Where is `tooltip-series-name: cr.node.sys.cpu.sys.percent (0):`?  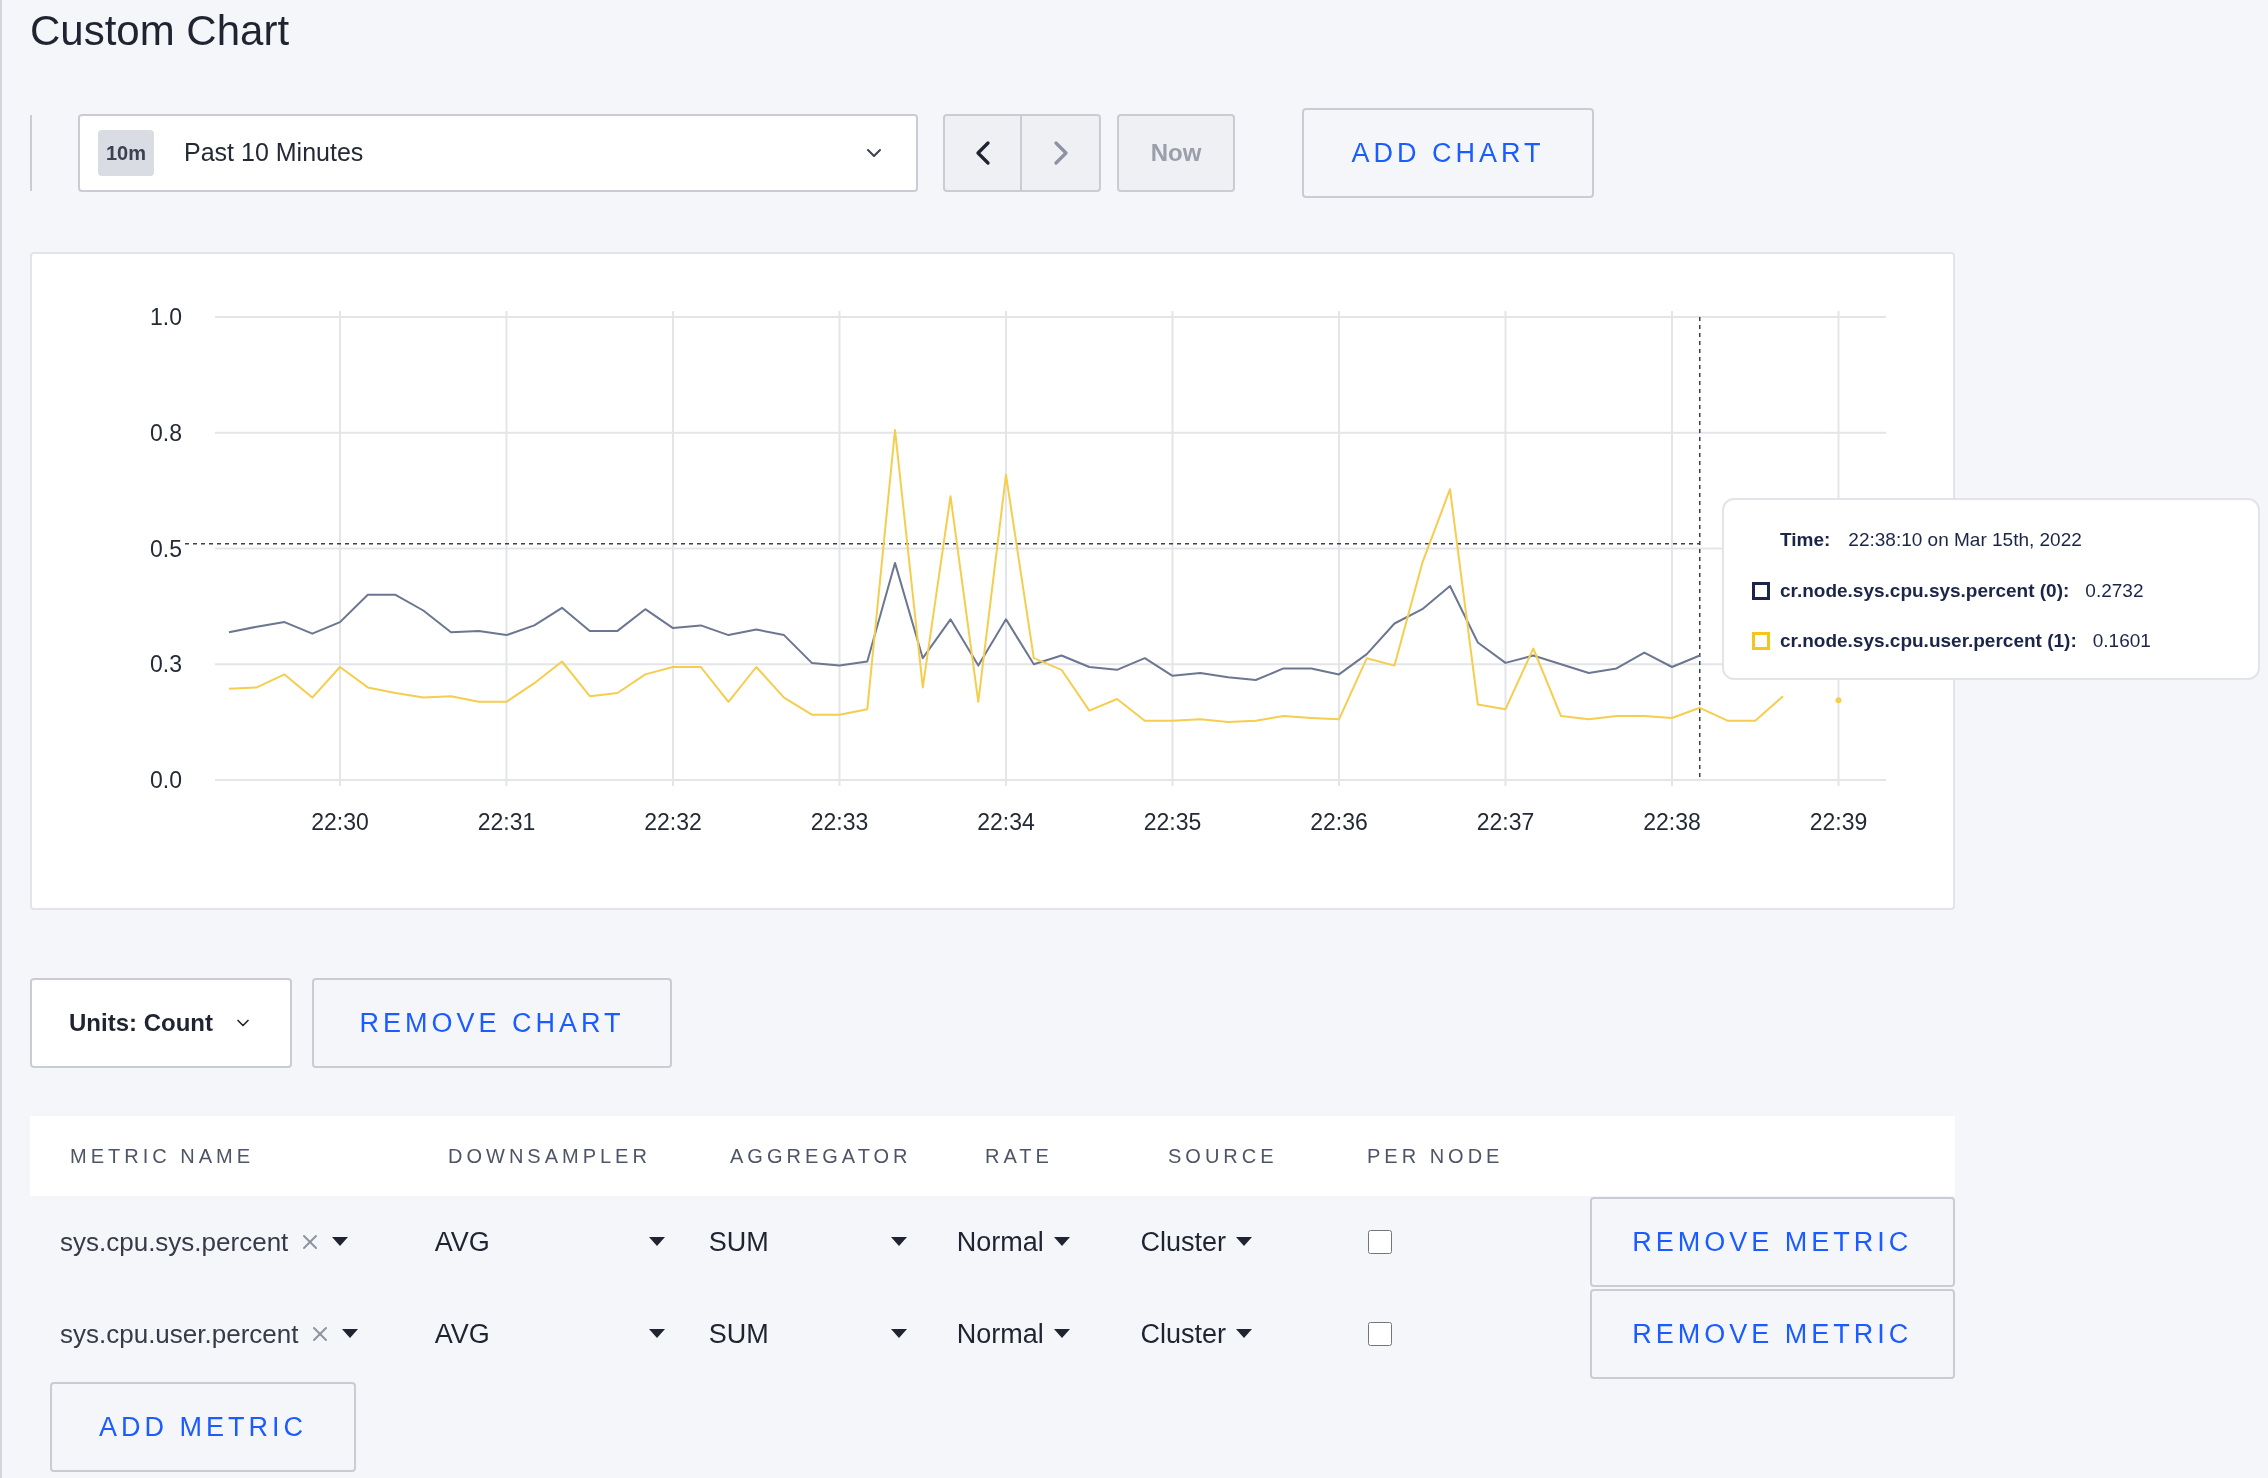 tooltip-series-name: cr.node.sys.cpu.sys.percent (0): is located at coordinates (1925, 590).